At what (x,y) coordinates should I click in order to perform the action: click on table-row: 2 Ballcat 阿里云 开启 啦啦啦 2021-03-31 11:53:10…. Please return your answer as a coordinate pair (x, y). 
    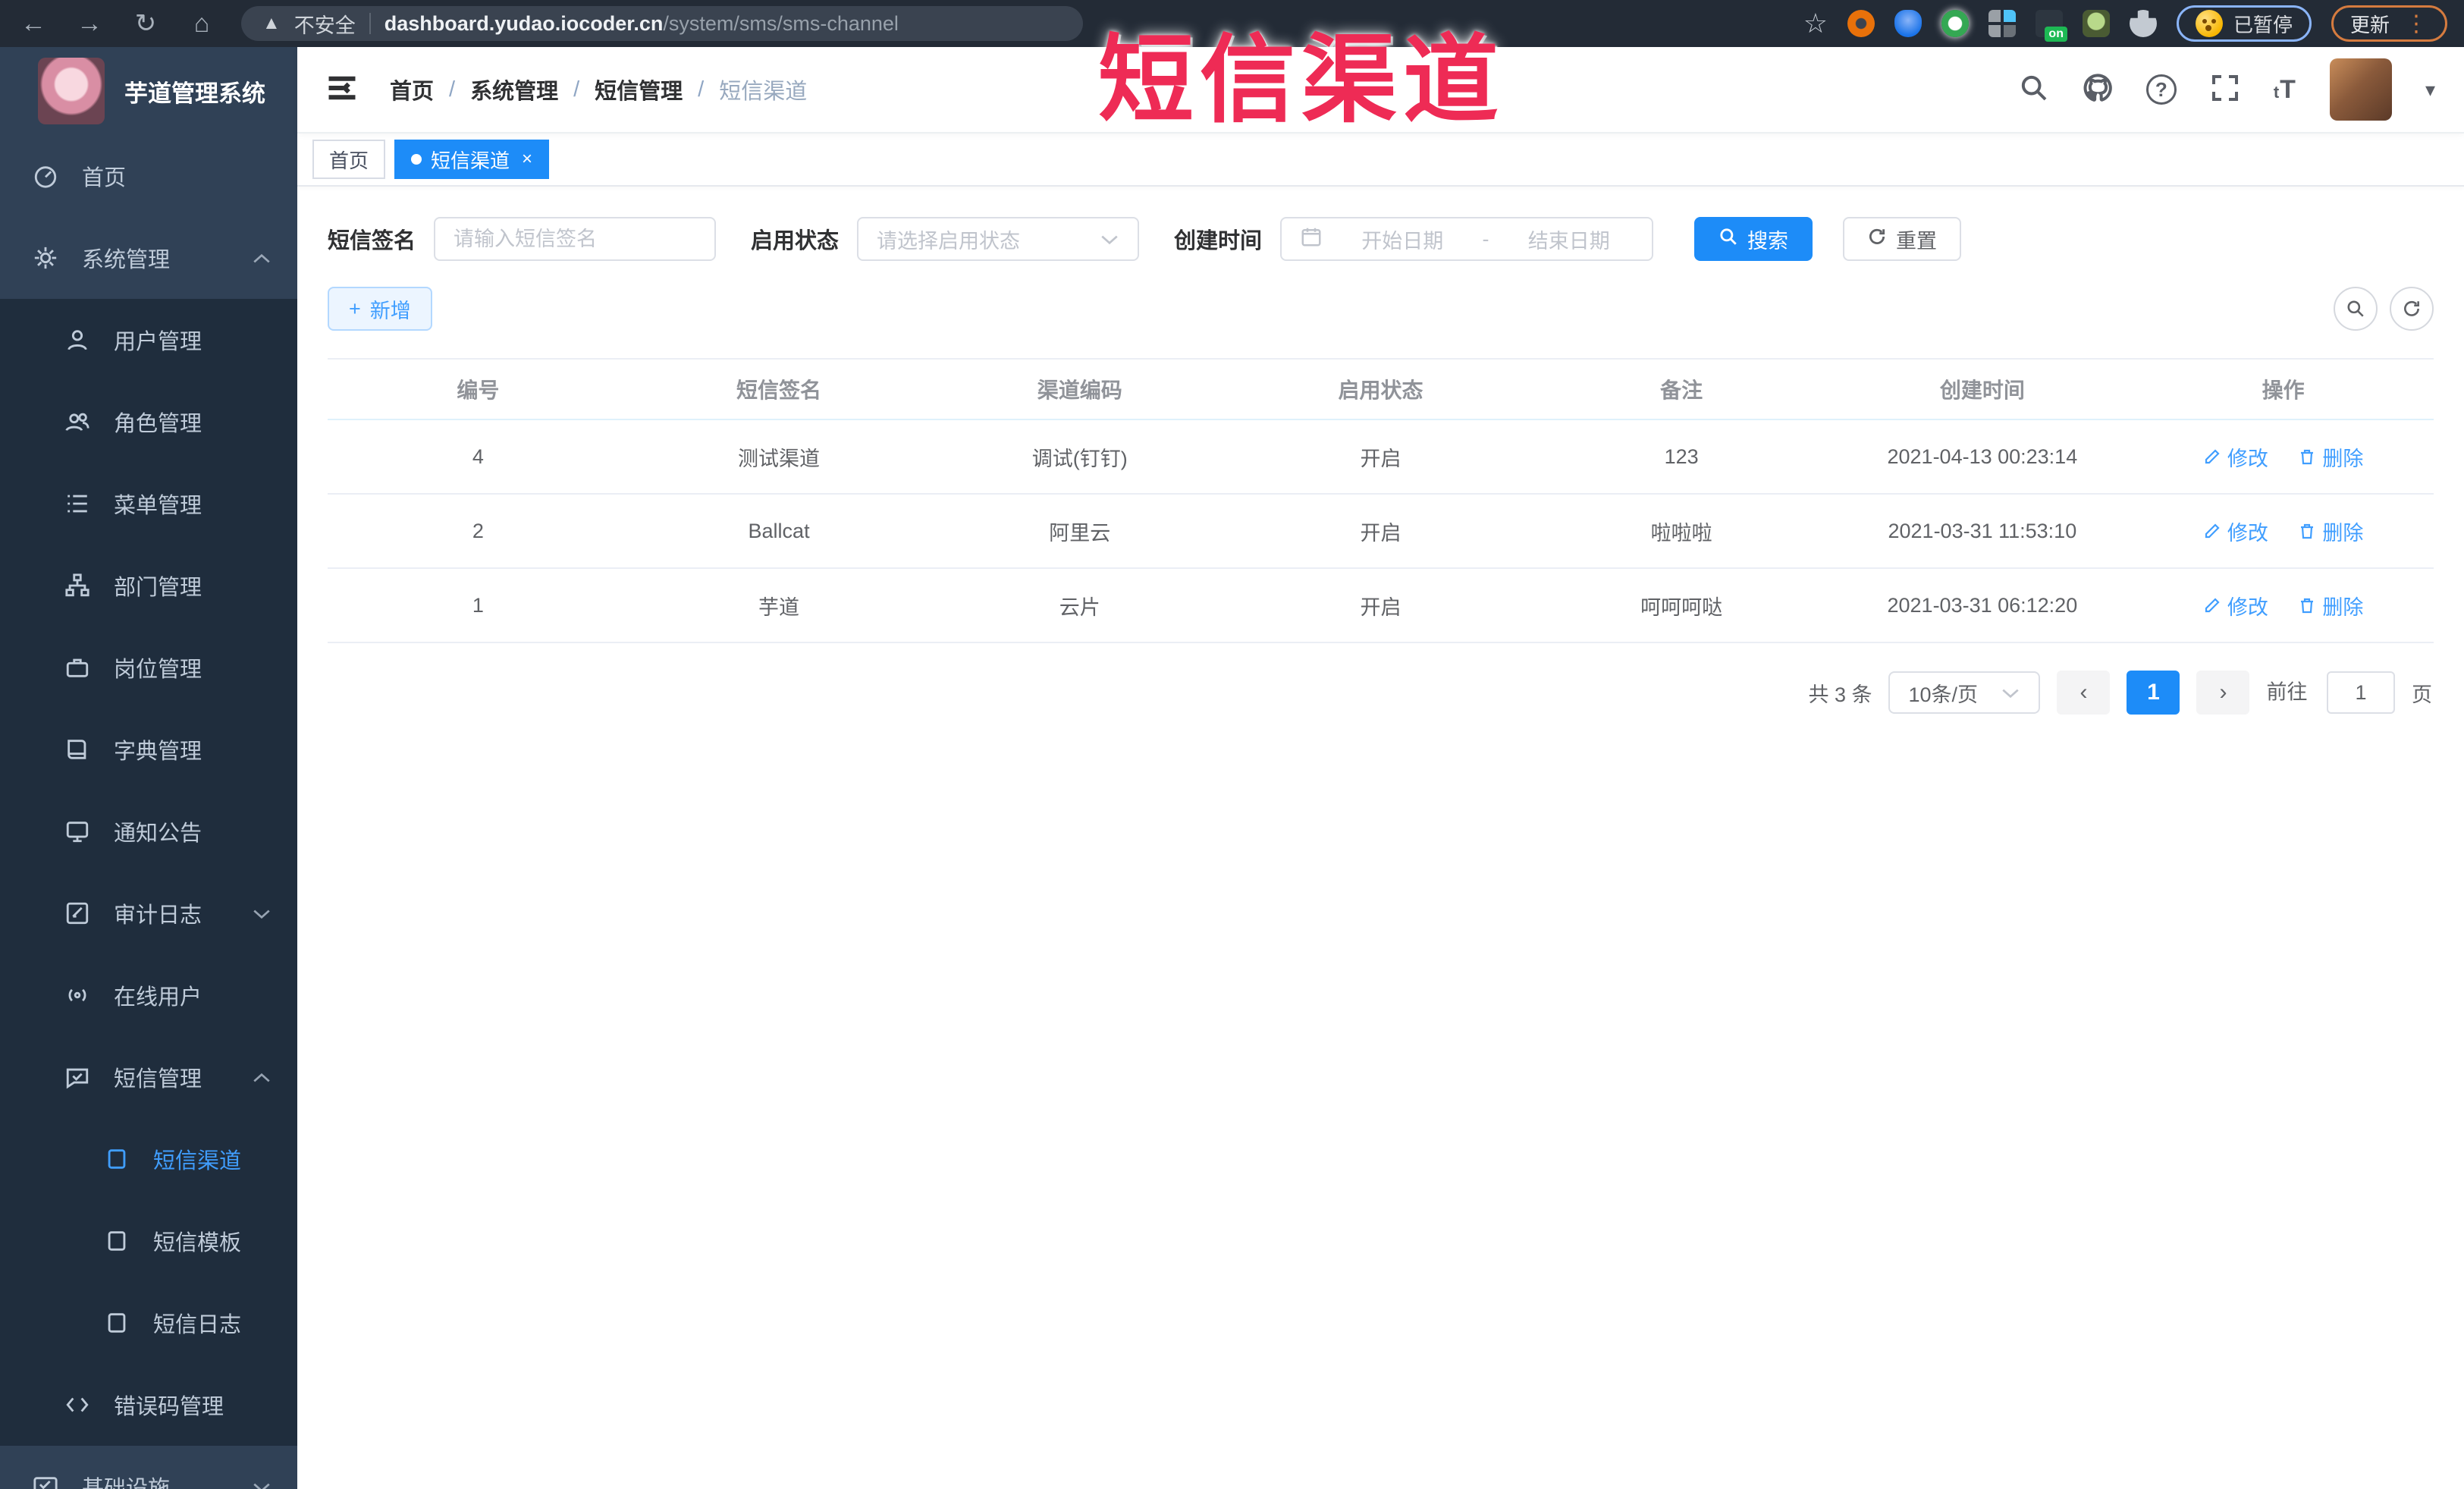
    Looking at the image, I should click on (1381, 531).